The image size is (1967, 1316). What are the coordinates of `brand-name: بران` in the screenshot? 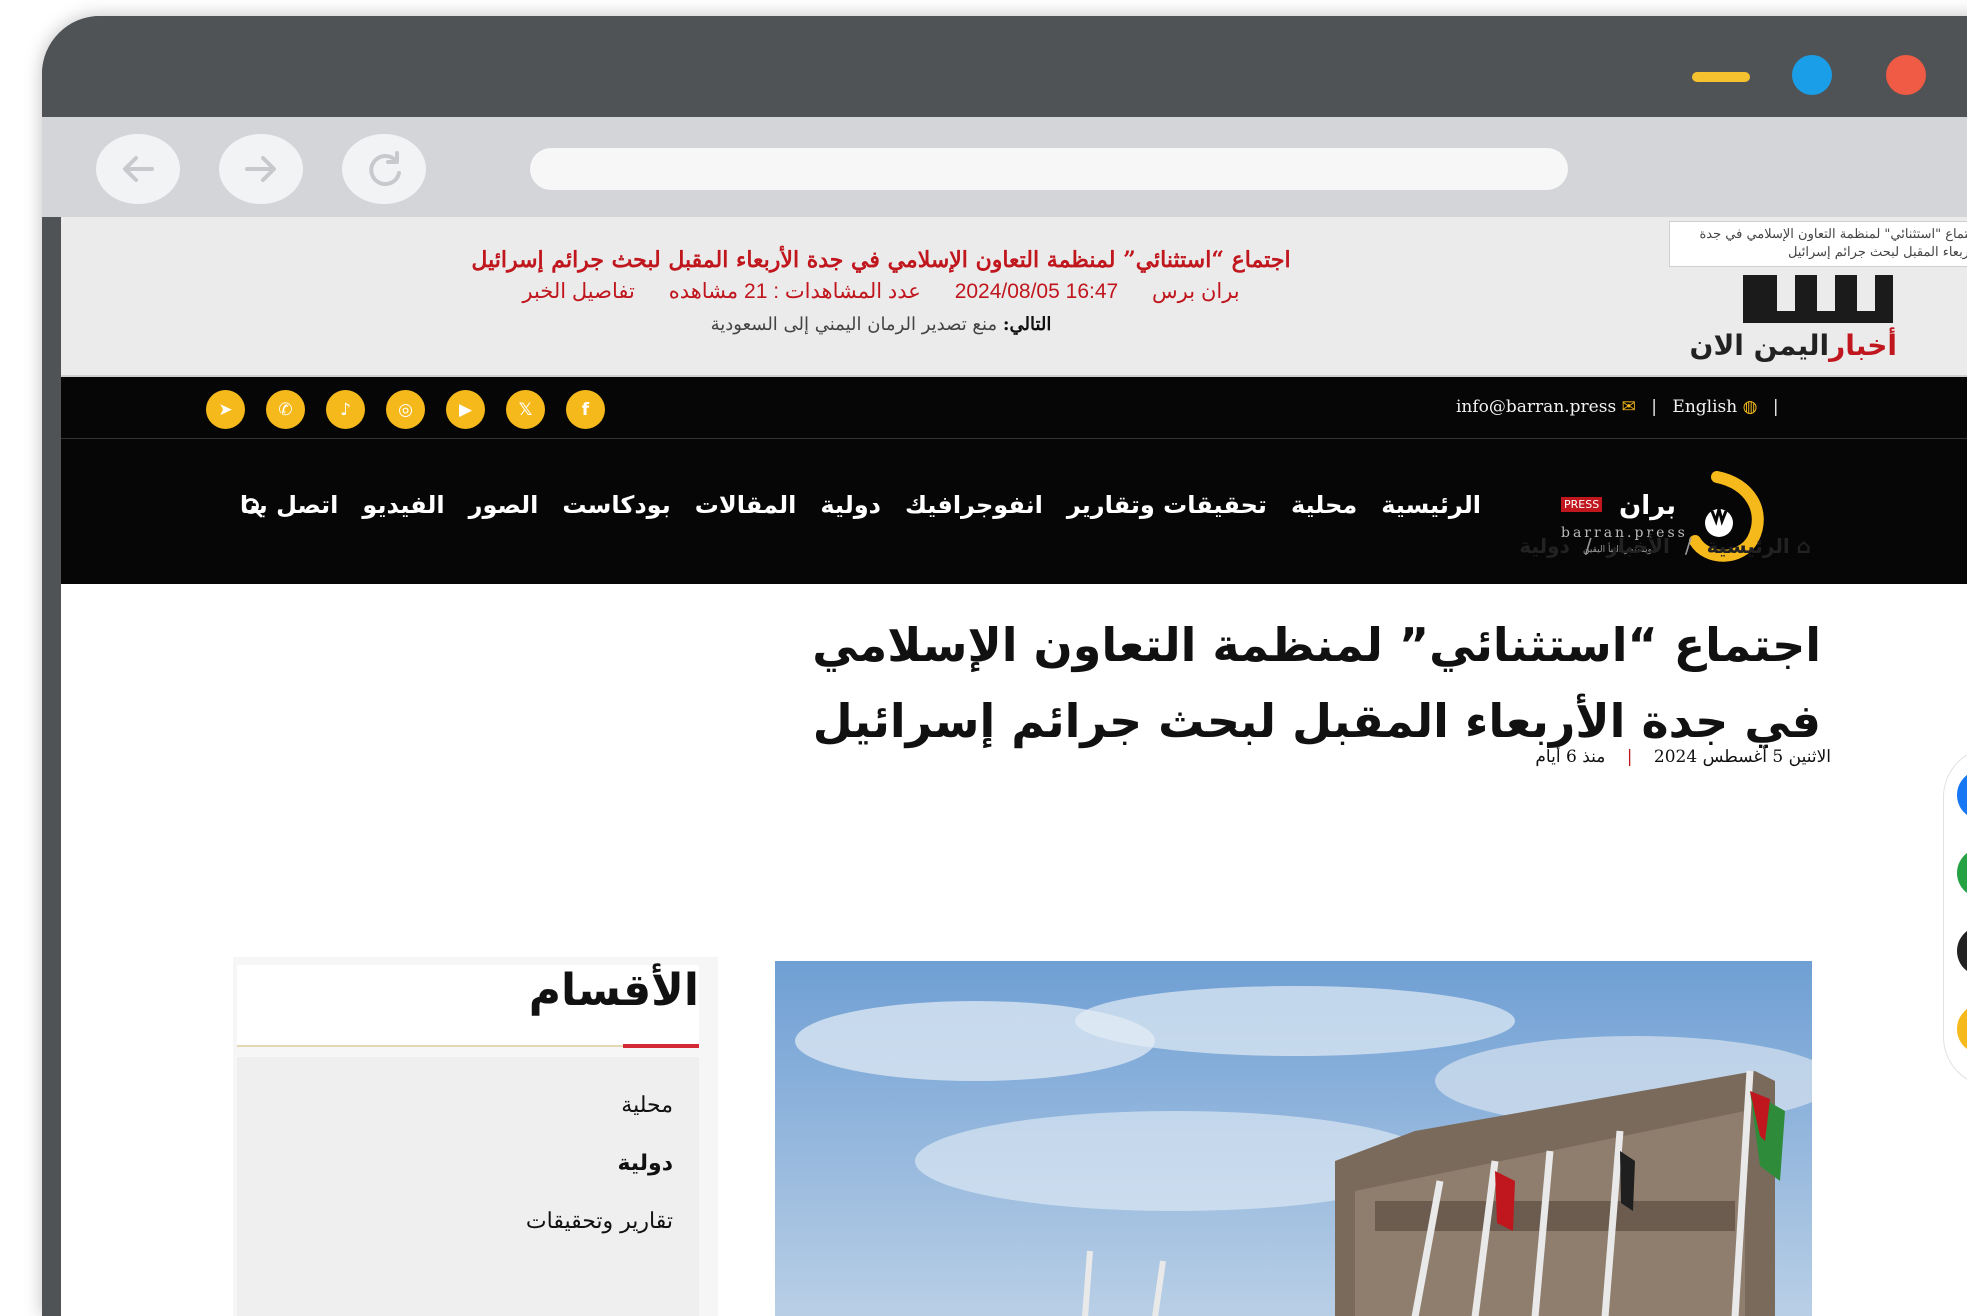 It's located at (1648, 506).